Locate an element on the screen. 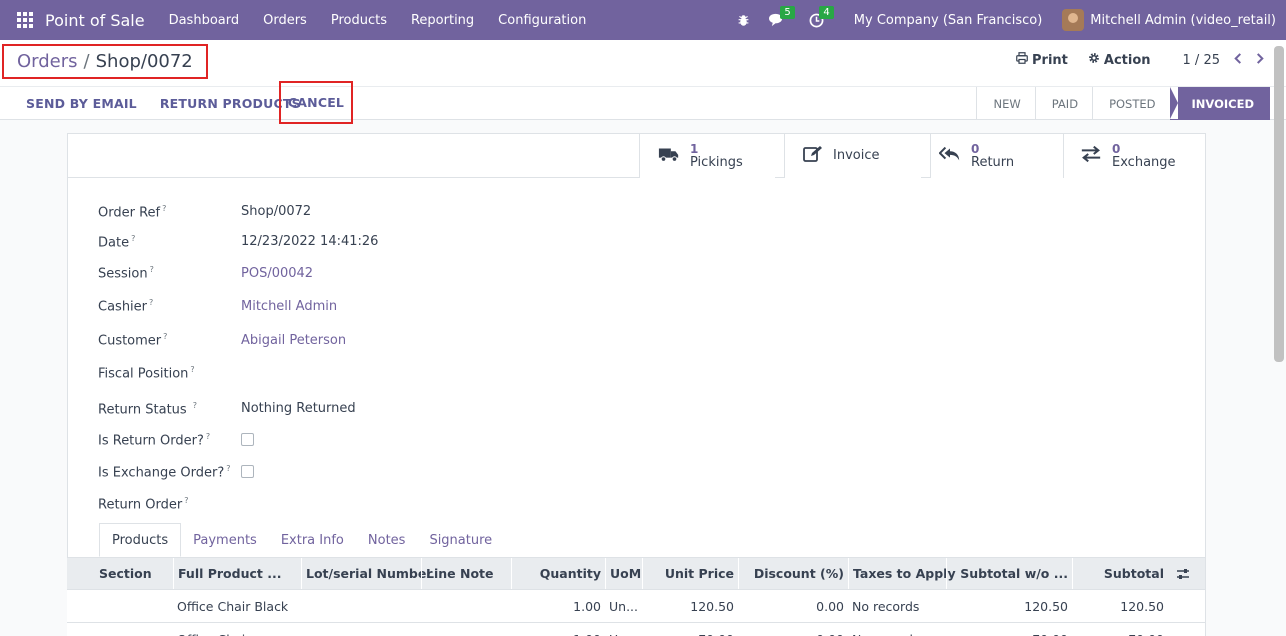 The width and height of the screenshot is (1286, 636). pager-next-icon is located at coordinates (1260, 60).